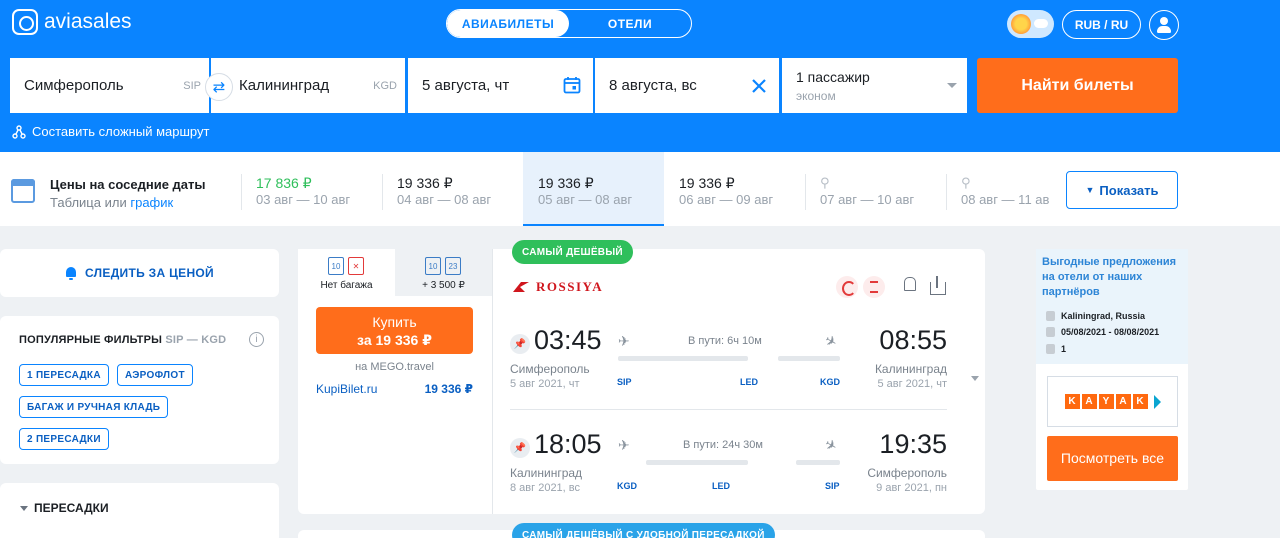 This screenshot has height=538, width=1280. I want to click on origin-field: Симферополь SIP, so click(109, 85).